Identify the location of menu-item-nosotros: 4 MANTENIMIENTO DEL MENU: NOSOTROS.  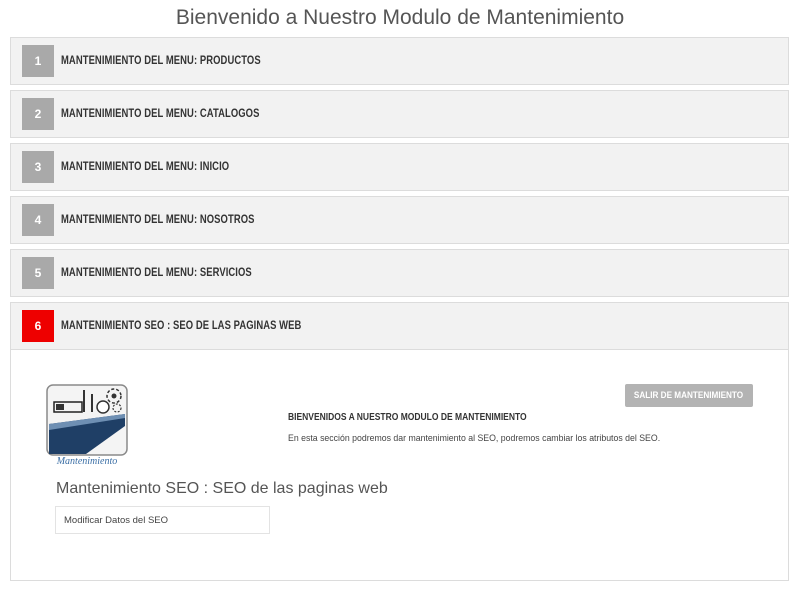
(399, 220).